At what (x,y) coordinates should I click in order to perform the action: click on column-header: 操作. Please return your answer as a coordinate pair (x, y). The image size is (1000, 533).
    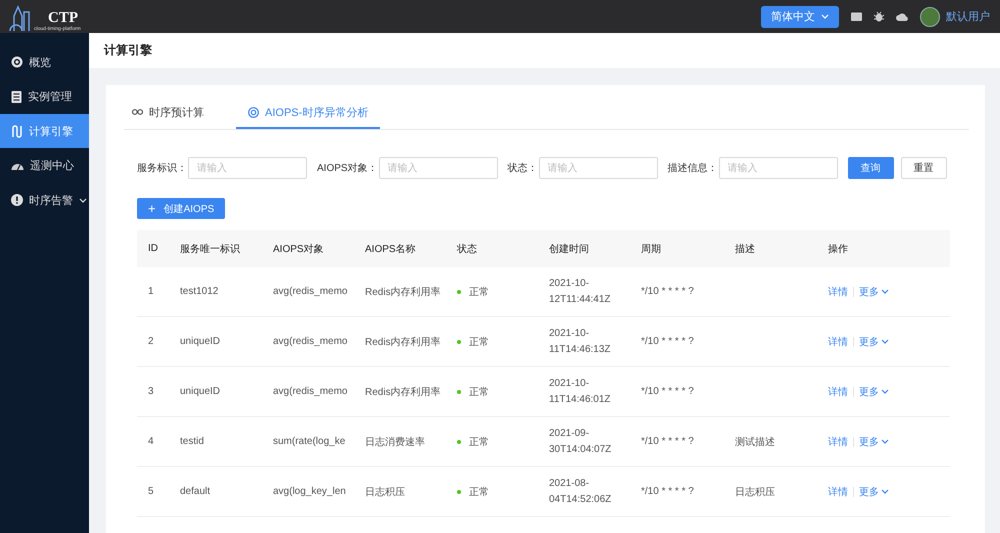
    Looking at the image, I should click on (883, 248).